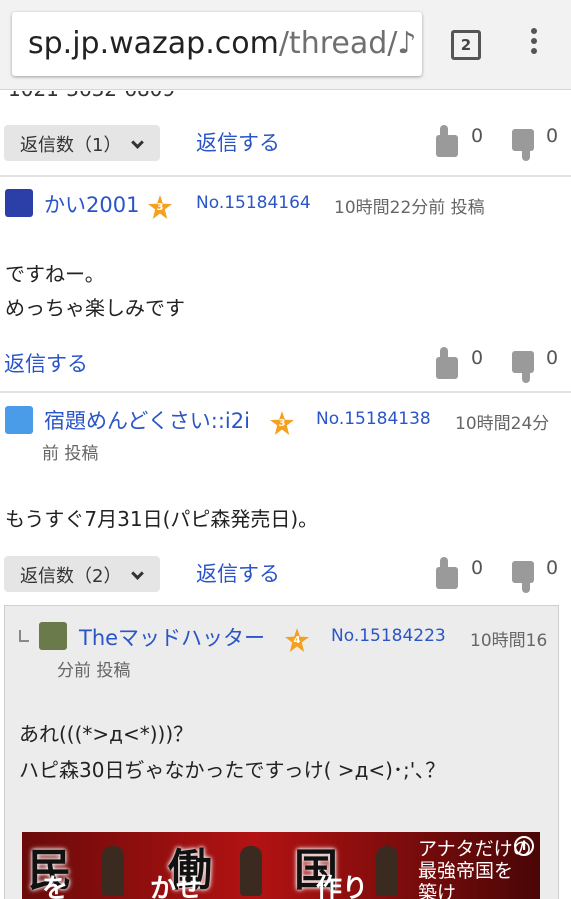 The image size is (571, 899). What do you see at coordinates (176, 886) in the screenshot?
I see `ad-kana: かせ` at bounding box center [176, 886].